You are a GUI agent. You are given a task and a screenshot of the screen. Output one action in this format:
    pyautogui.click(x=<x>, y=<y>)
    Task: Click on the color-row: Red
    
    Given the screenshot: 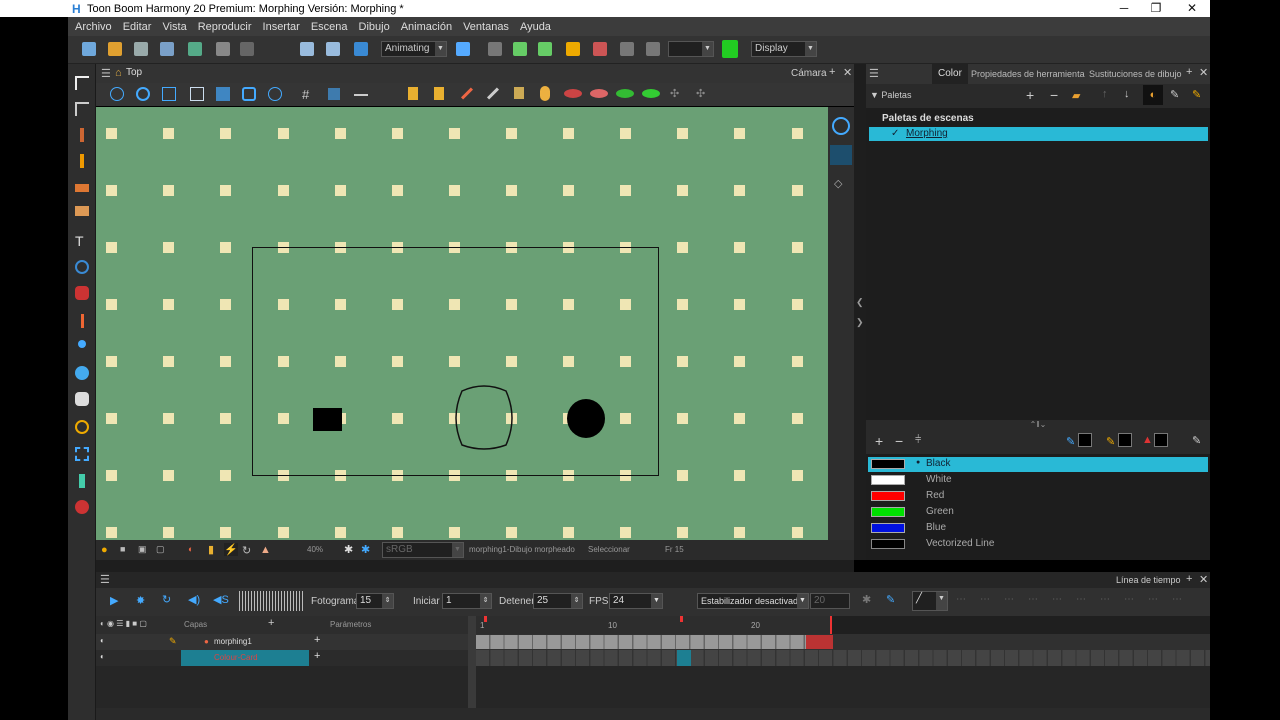 What is the action you would take?
    pyautogui.click(x=1038, y=496)
    